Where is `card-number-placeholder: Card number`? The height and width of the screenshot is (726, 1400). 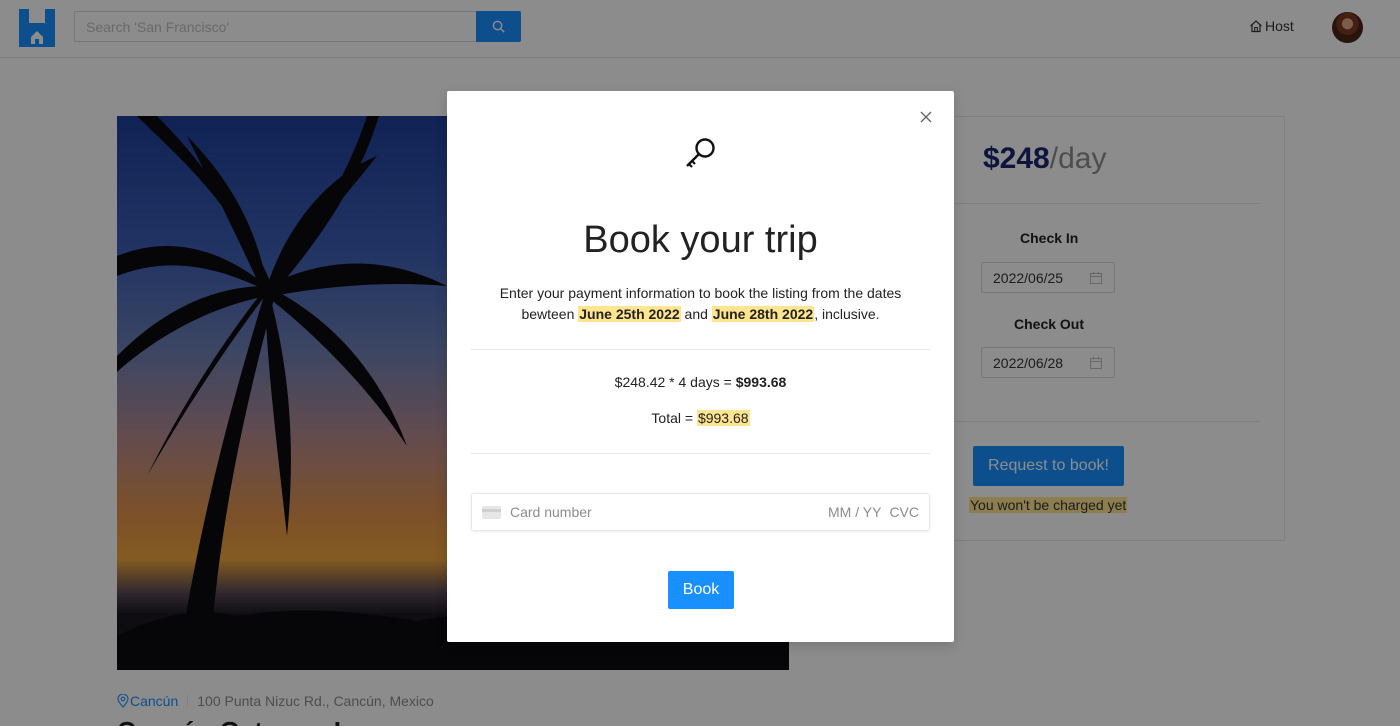 card-number-placeholder: Card number is located at coordinates (551, 512).